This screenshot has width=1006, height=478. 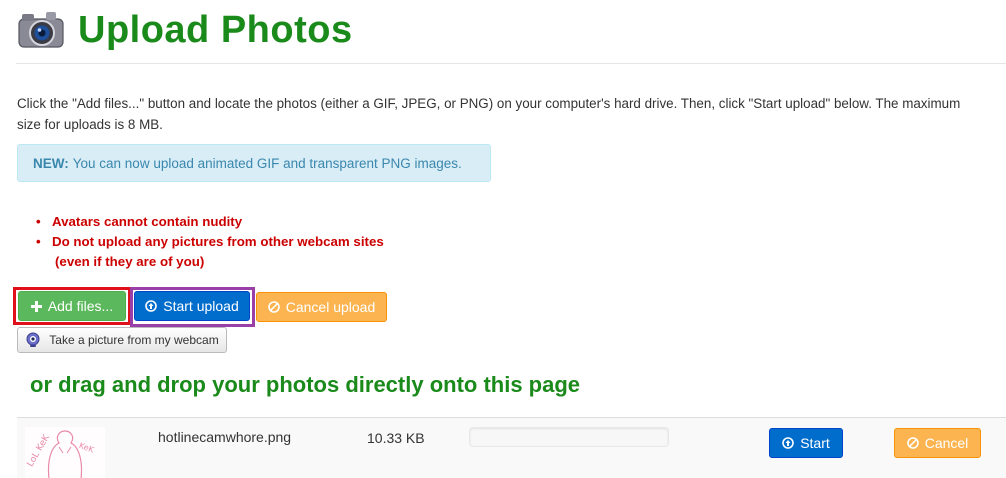 What do you see at coordinates (946, 443) in the screenshot?
I see `file-cancel-label: Cancel` at bounding box center [946, 443].